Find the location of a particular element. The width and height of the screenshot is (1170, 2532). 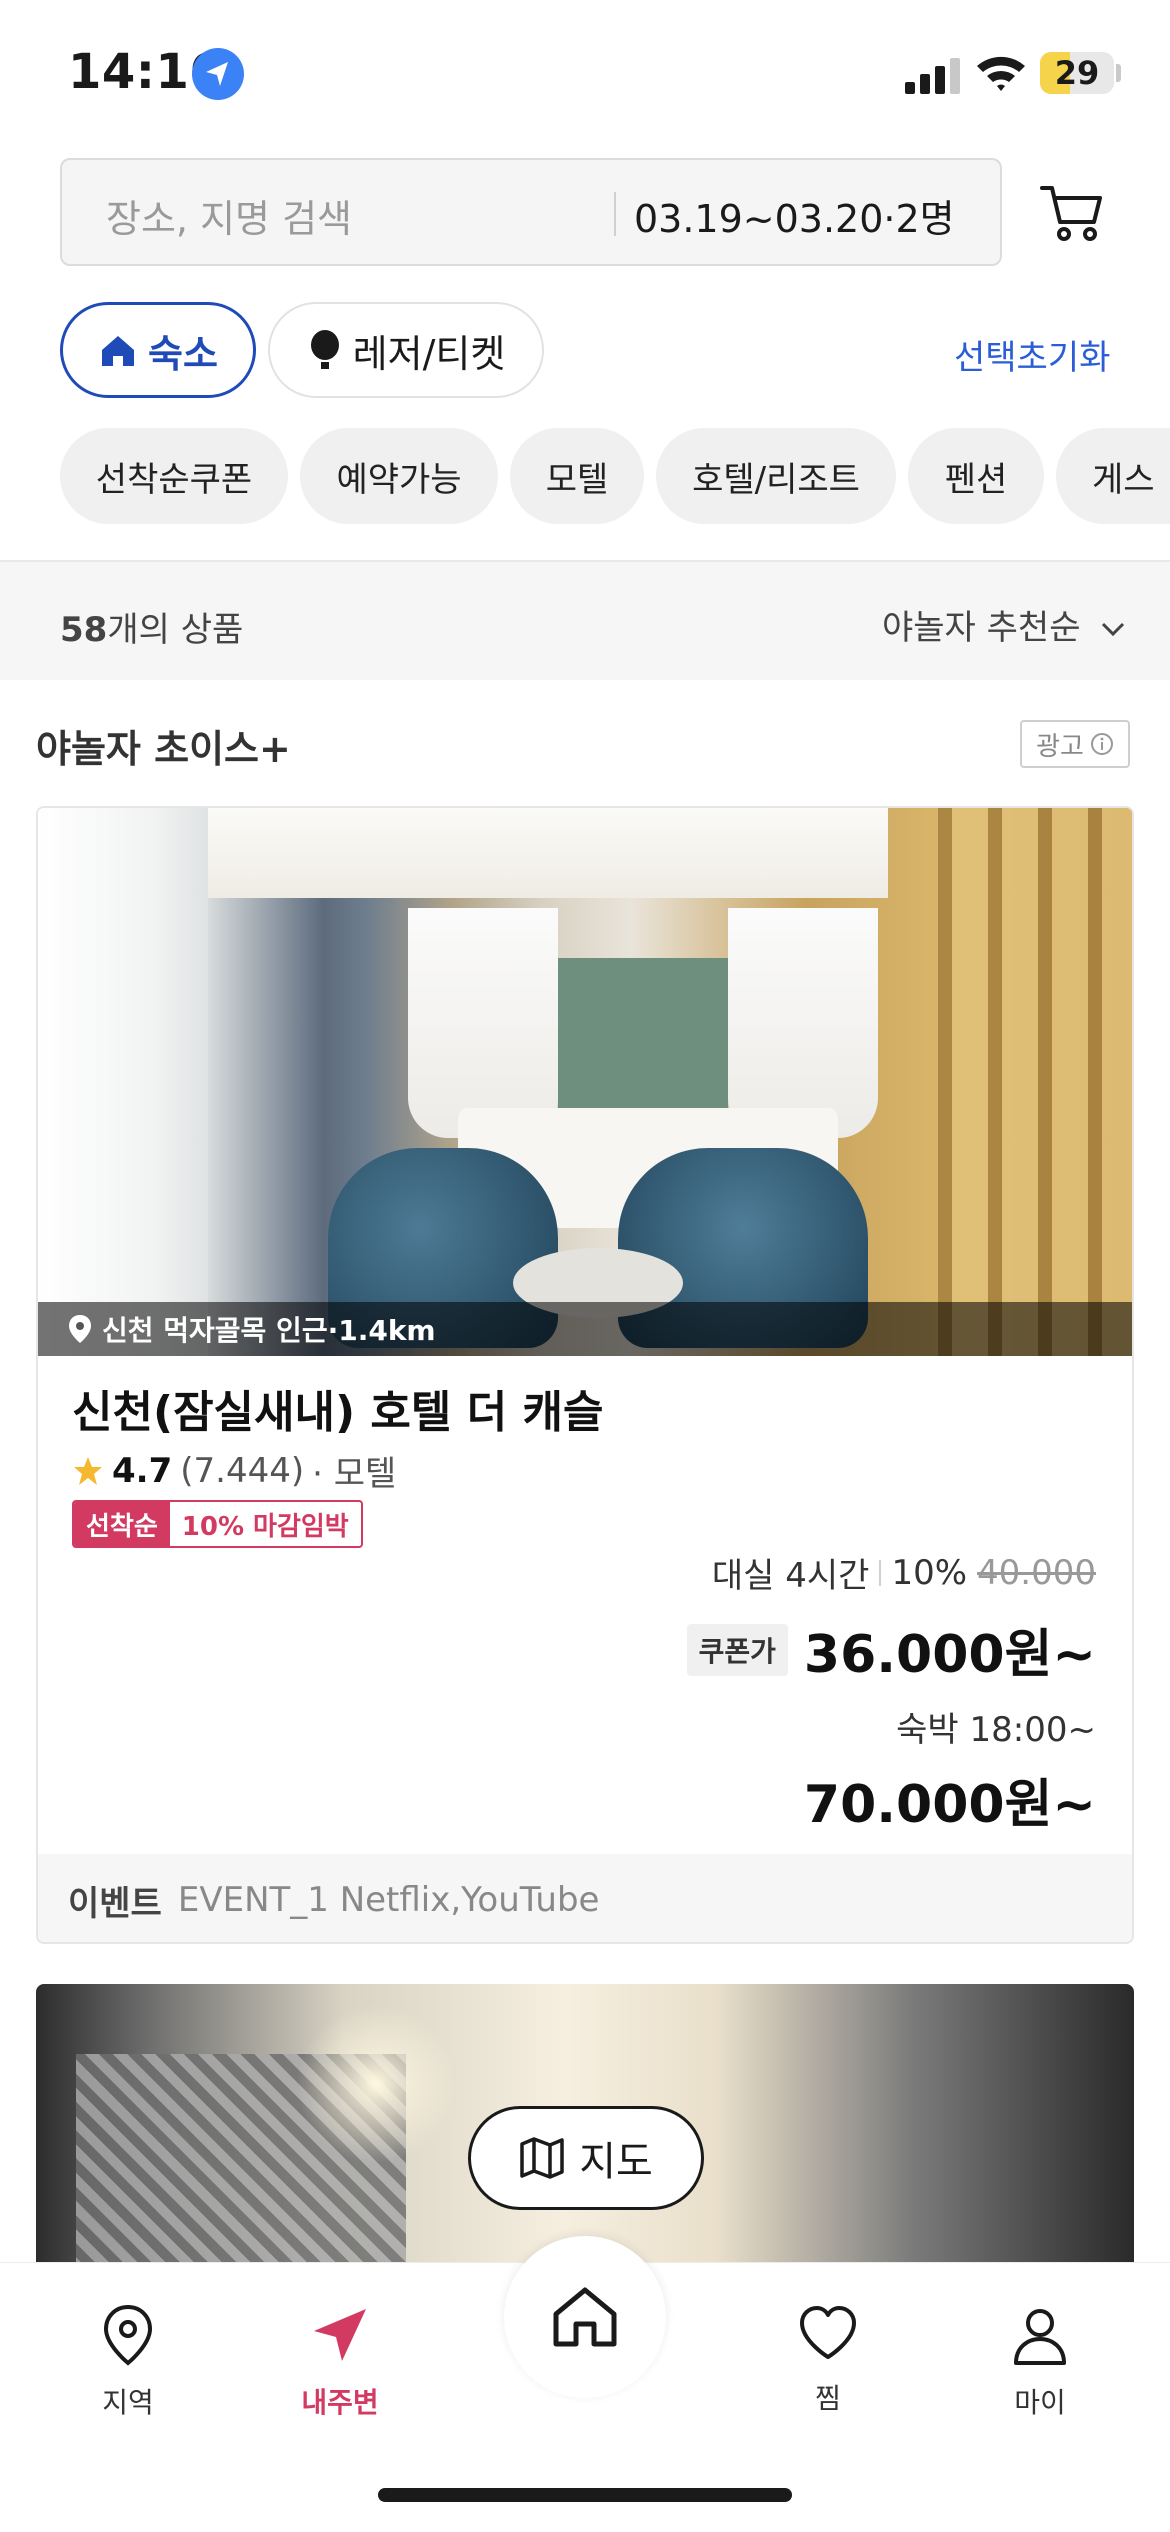

ad-badge: 광고 is located at coordinates (1075, 744).